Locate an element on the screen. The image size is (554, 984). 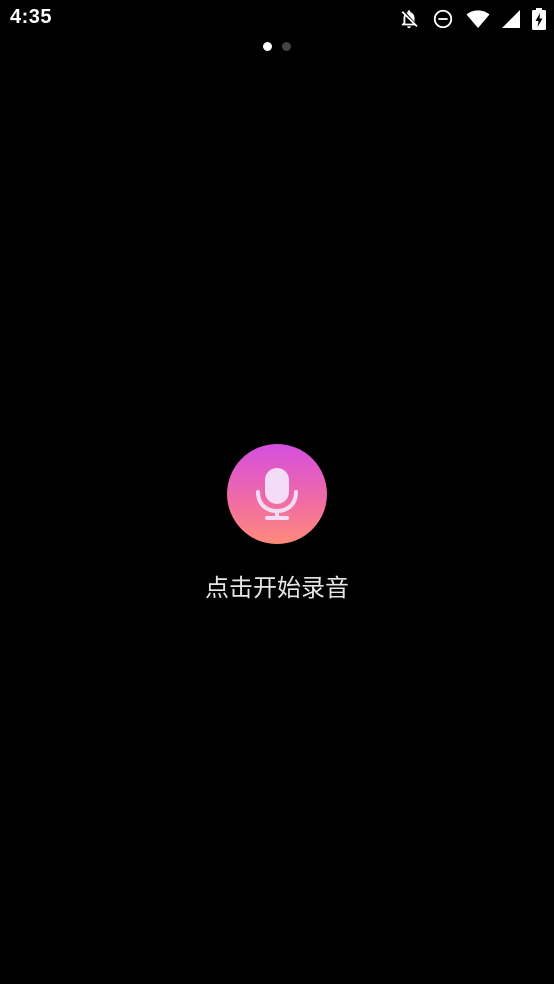
cellular-signal-icon is located at coordinates (511, 19).